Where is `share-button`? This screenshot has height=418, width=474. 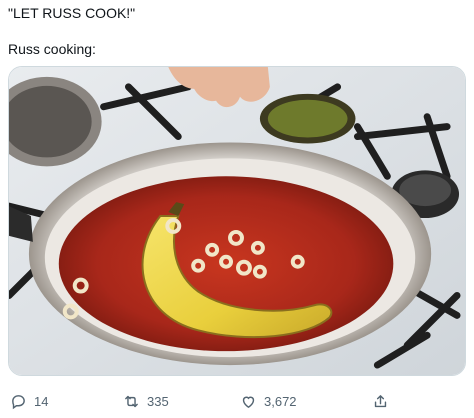 share-button is located at coordinates (380, 401).